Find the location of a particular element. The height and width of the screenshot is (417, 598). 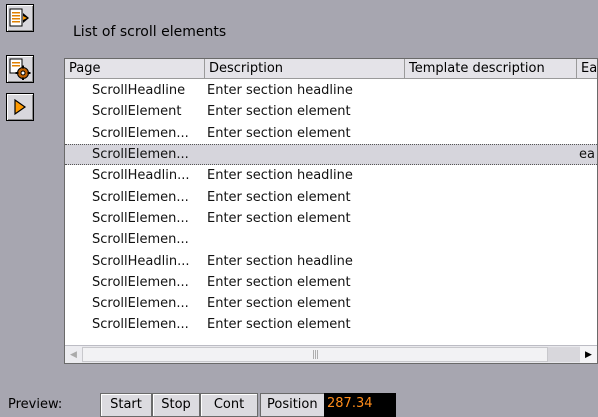

column-header-extra: Ea is located at coordinates (587, 69).